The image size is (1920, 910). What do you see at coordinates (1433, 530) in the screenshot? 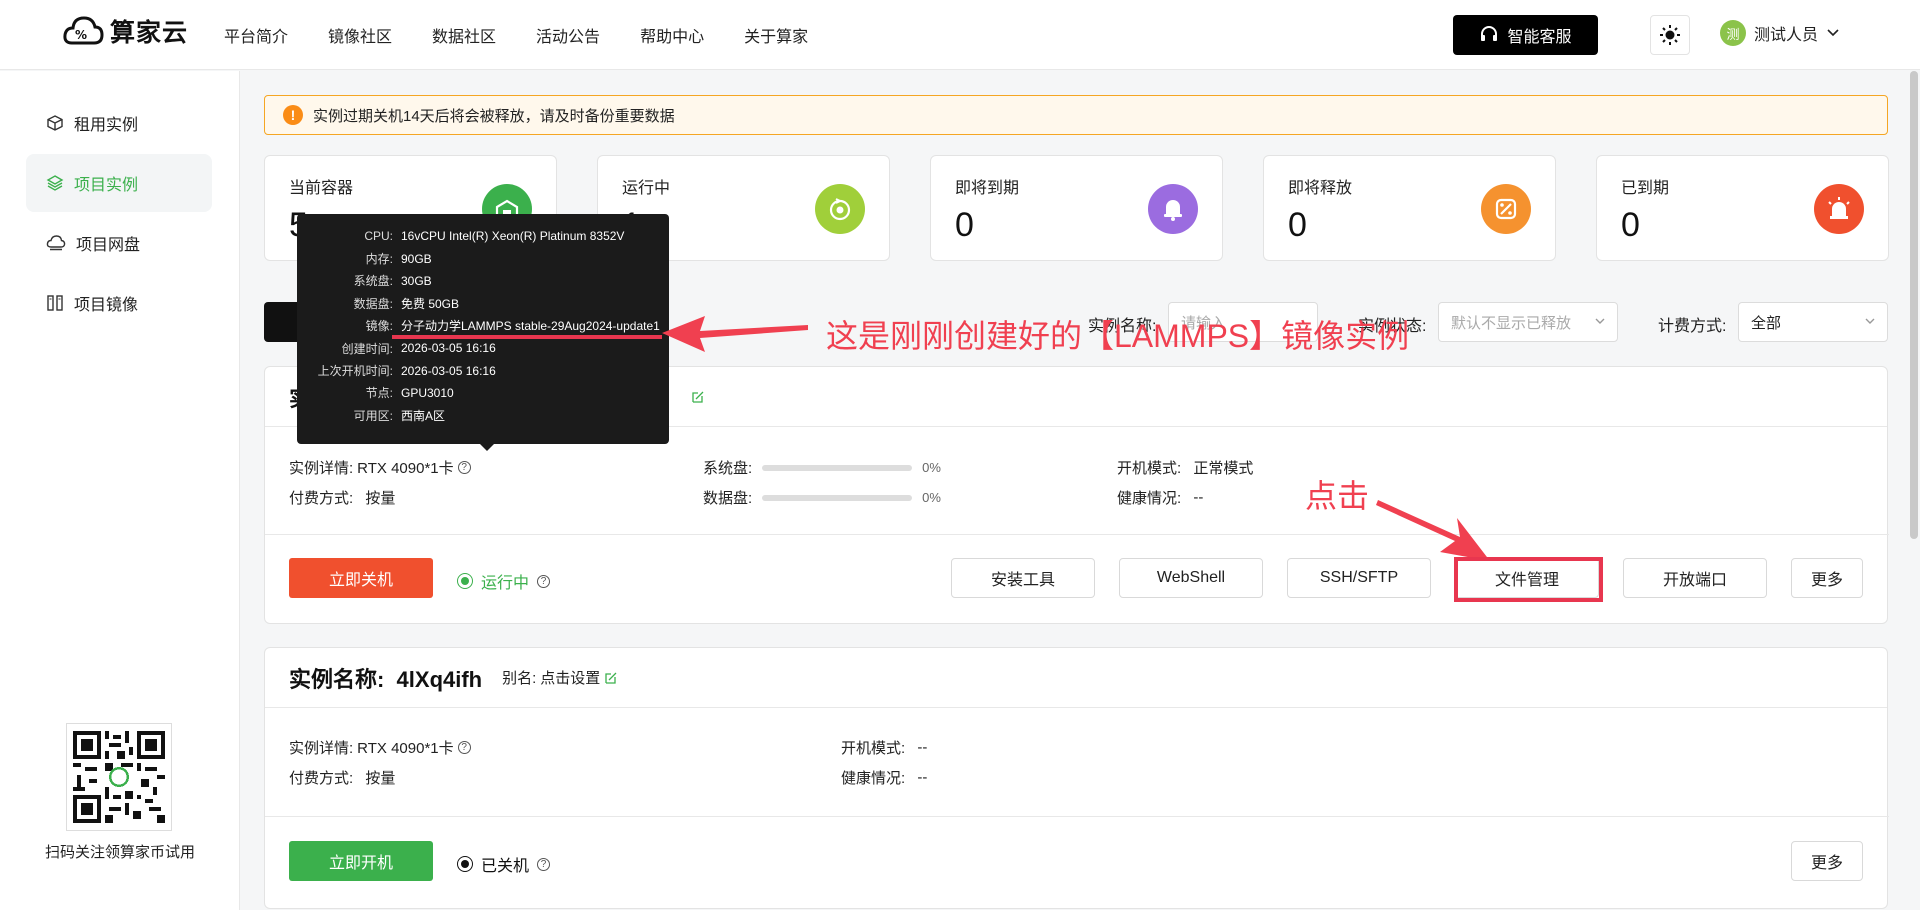
I see `down-right-arrow-icon` at bounding box center [1433, 530].